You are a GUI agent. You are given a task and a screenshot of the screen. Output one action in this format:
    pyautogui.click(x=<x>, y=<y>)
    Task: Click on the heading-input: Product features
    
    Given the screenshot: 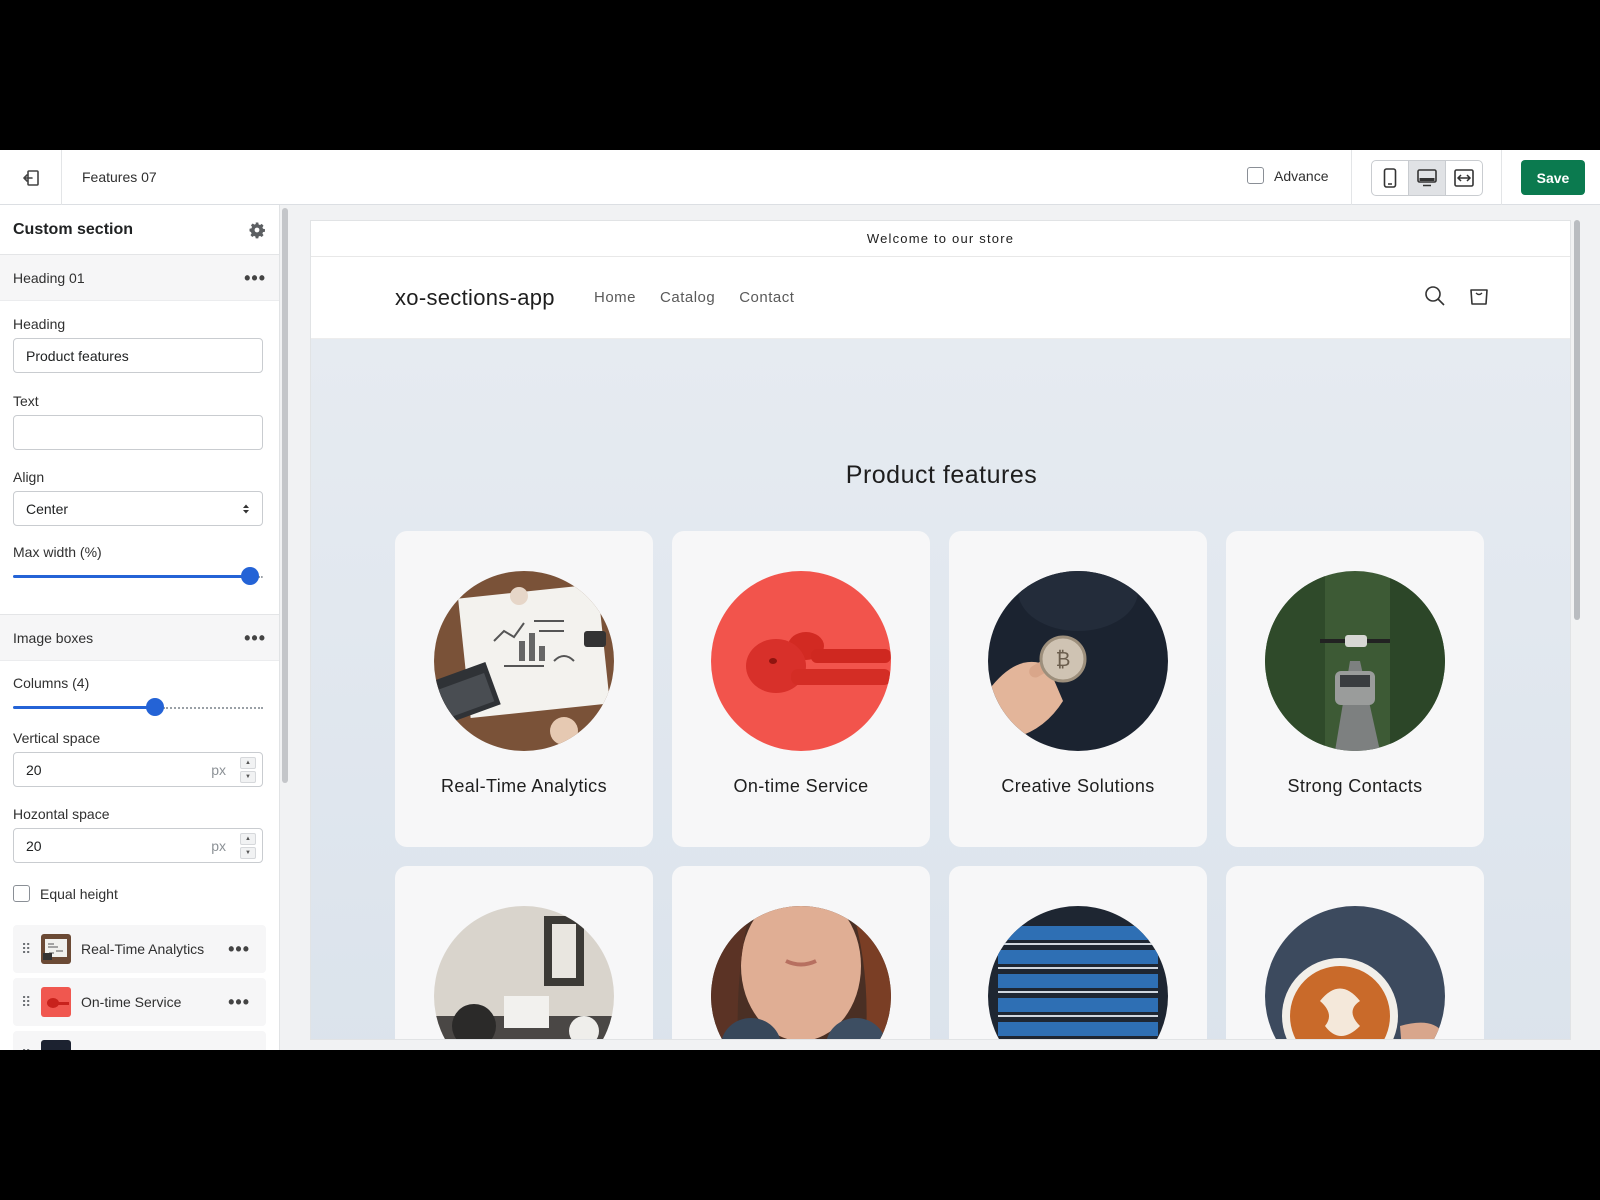 What is the action you would take?
    pyautogui.click(x=138, y=355)
    